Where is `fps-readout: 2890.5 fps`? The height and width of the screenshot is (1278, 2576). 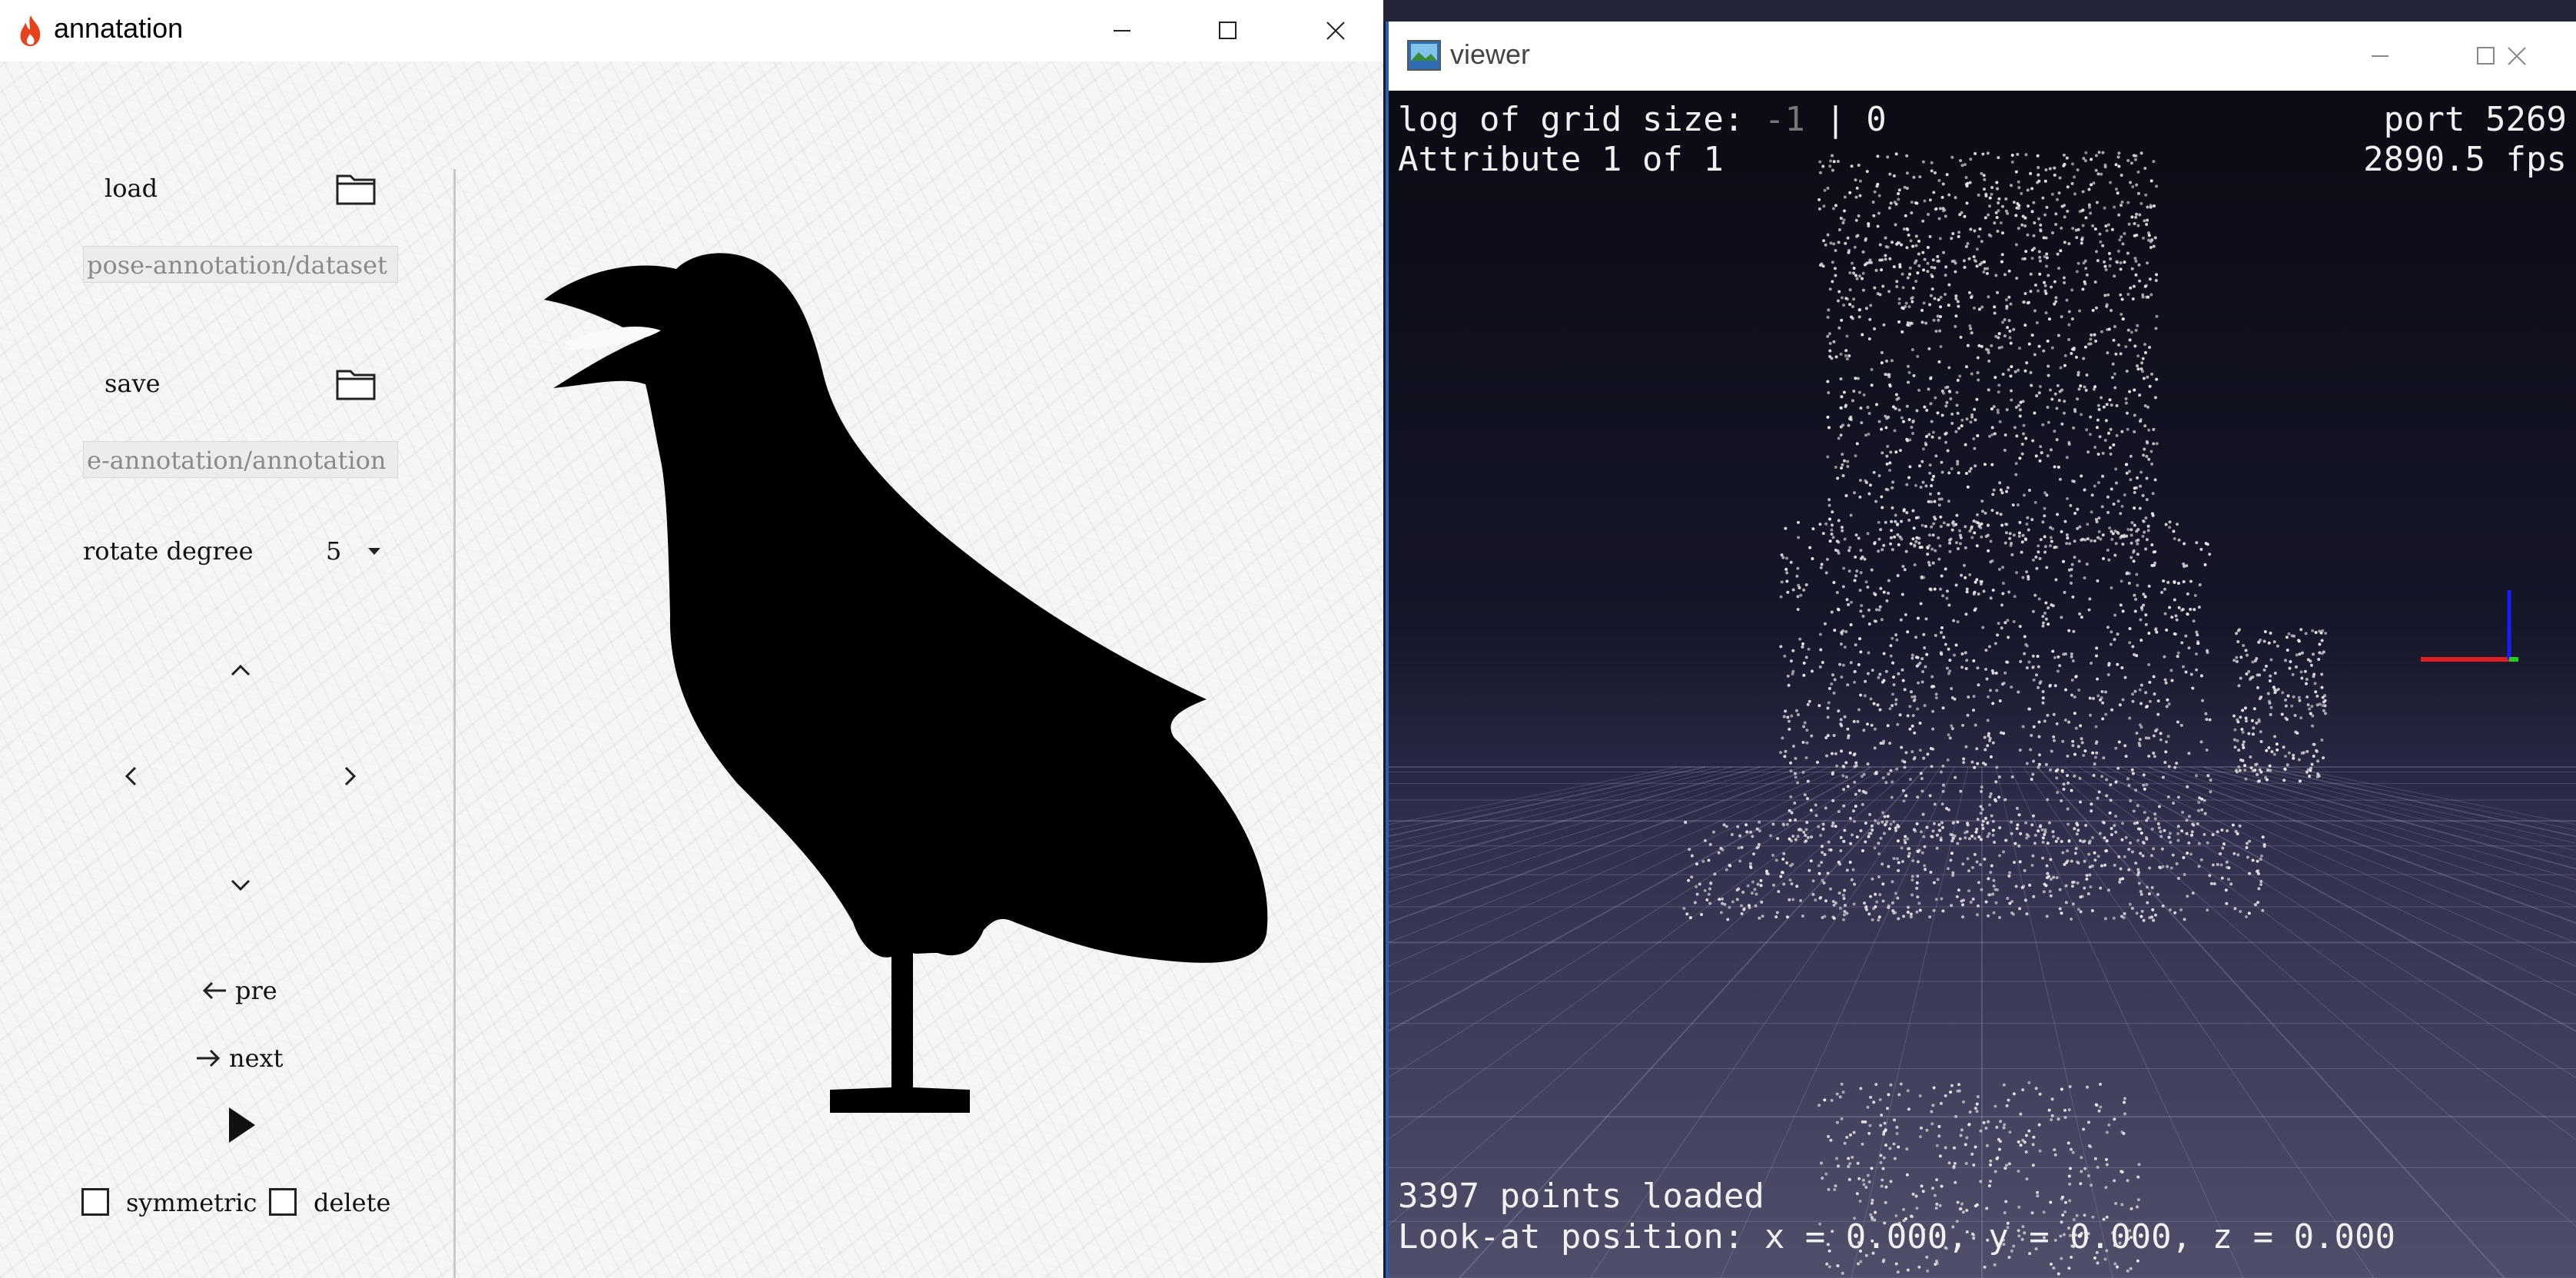
fps-readout: 2890.5 fps is located at coordinates (2465, 159).